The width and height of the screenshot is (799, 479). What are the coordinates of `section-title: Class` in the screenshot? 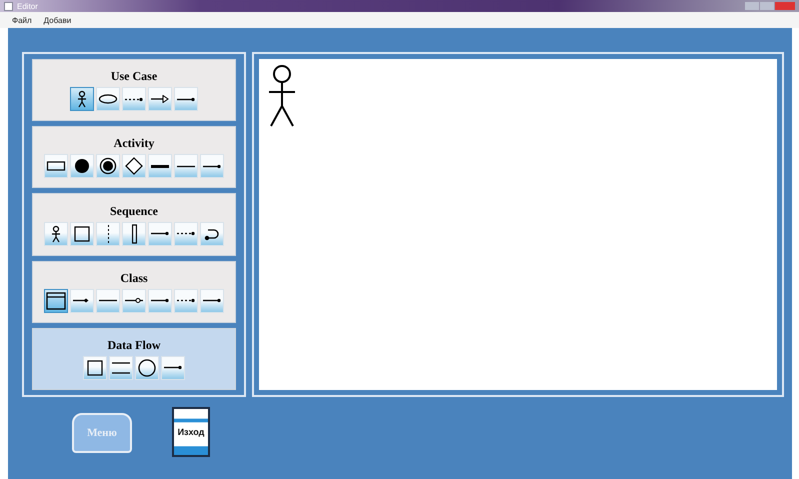 It's located at (134, 278).